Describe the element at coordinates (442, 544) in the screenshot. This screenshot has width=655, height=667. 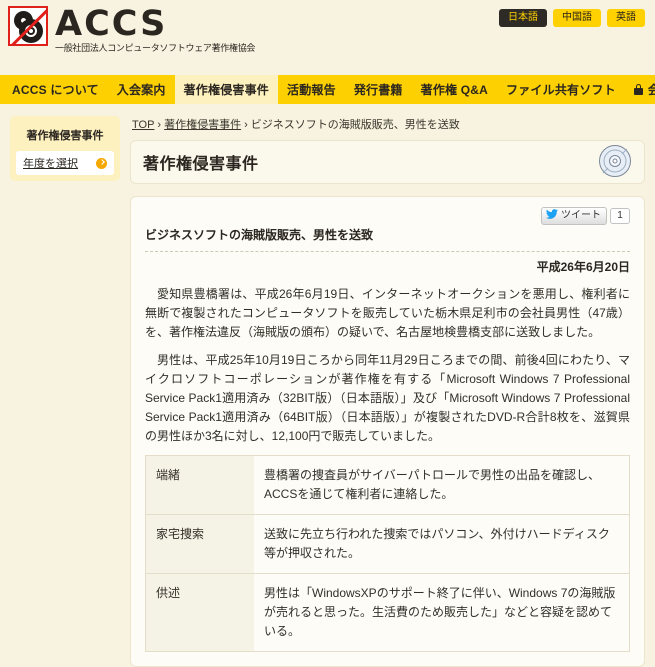
I see `table-row-value: 送致に先立ち行われた捜索ではパソコン、外付けハードディスク等が押収された。` at that location.